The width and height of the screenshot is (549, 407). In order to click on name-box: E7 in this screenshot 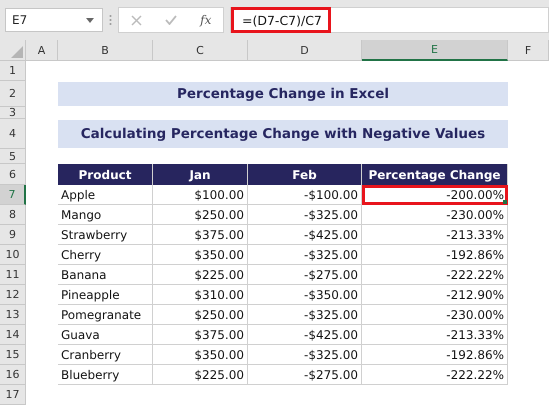, I will do `click(54, 20)`.